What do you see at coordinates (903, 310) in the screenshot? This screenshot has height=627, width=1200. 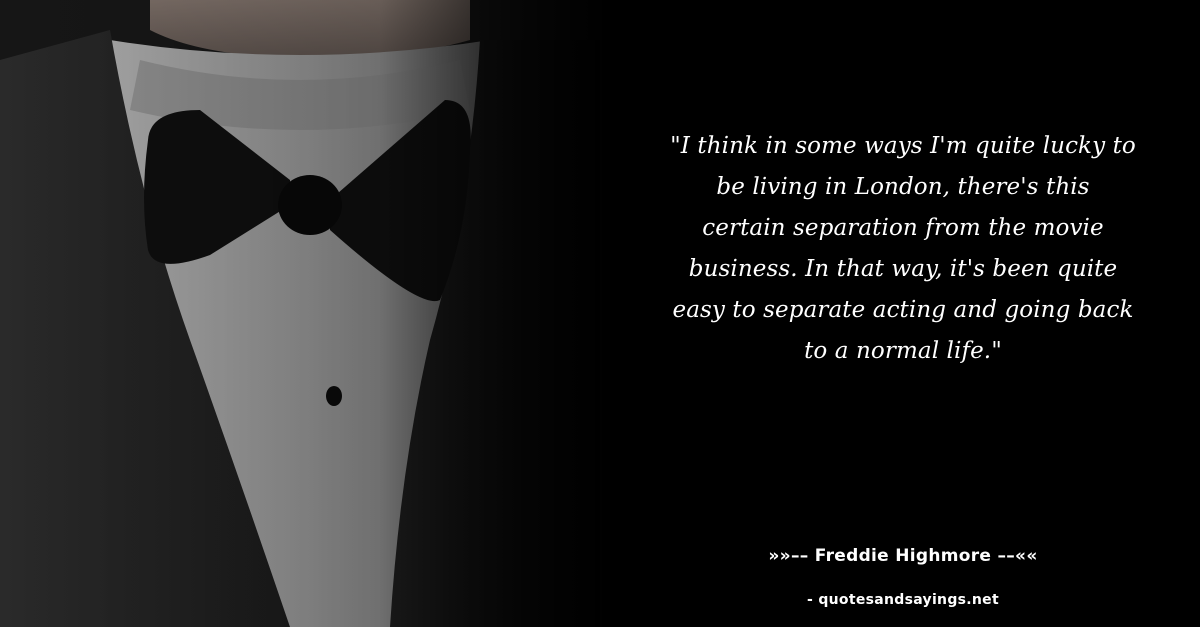 I see `quote-line: easy to separate acting and going back` at bounding box center [903, 310].